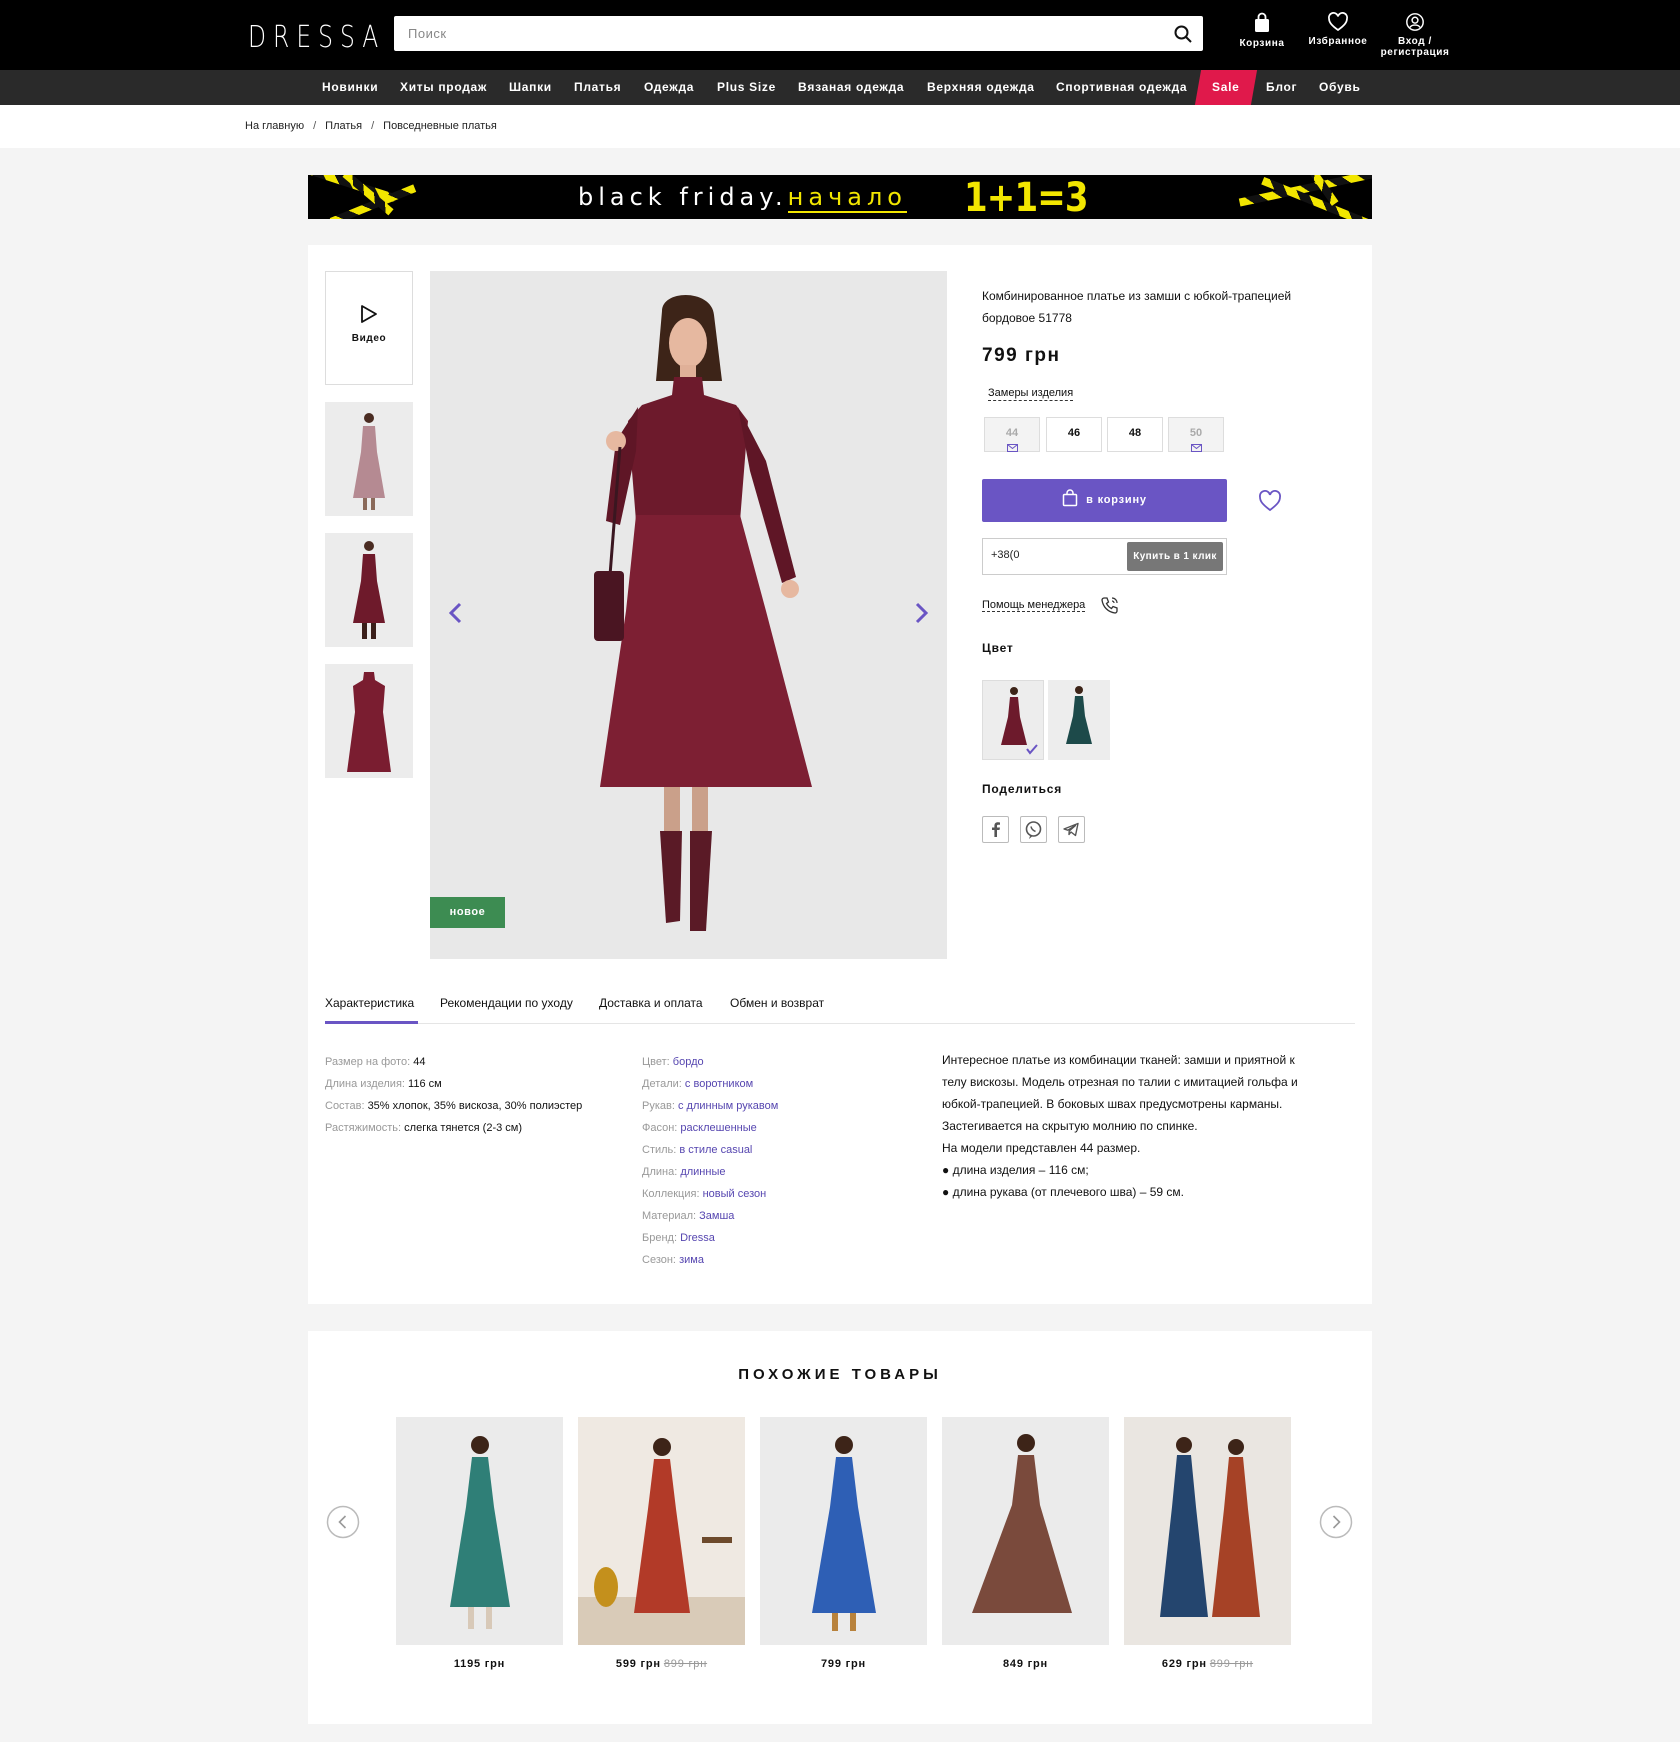 This screenshot has height=1742, width=1680. What do you see at coordinates (316, 37) in the screenshot?
I see `logo: DRESSA` at bounding box center [316, 37].